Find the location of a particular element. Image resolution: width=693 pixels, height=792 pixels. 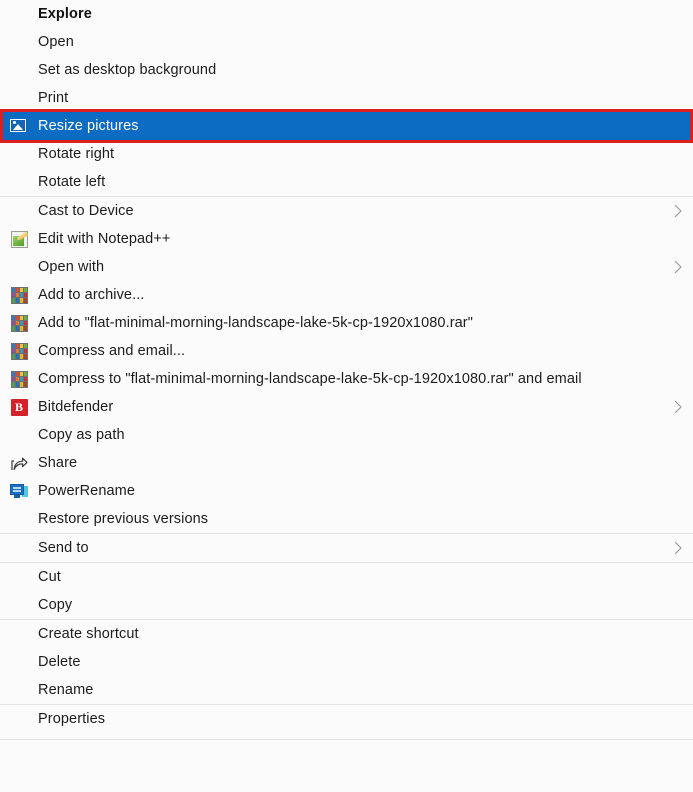

menu-item-label: Bitdefender is located at coordinates (76, 407).